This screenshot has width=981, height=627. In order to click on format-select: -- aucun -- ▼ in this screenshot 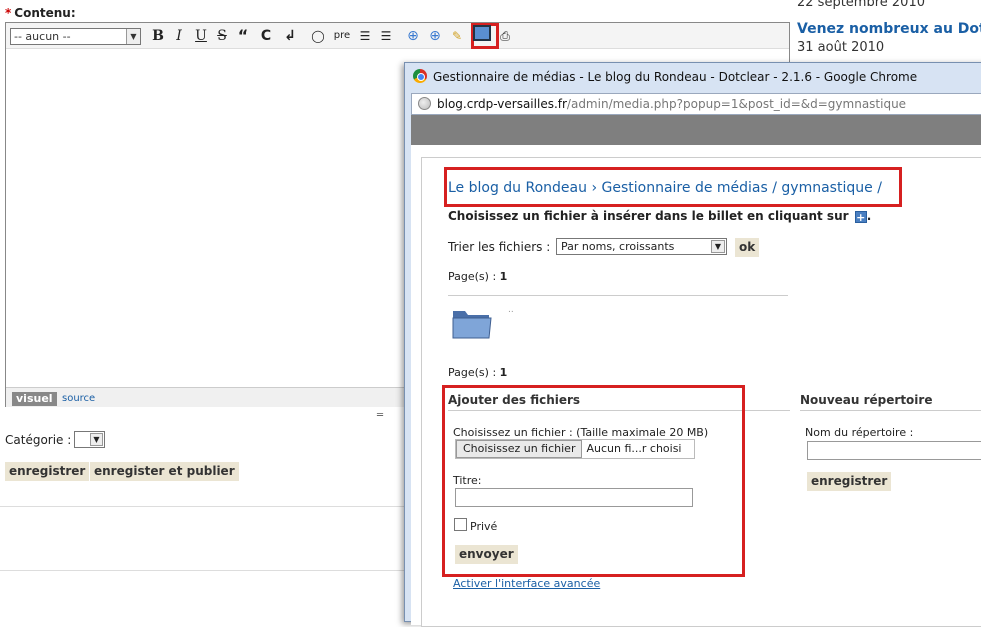, I will do `click(75, 36)`.